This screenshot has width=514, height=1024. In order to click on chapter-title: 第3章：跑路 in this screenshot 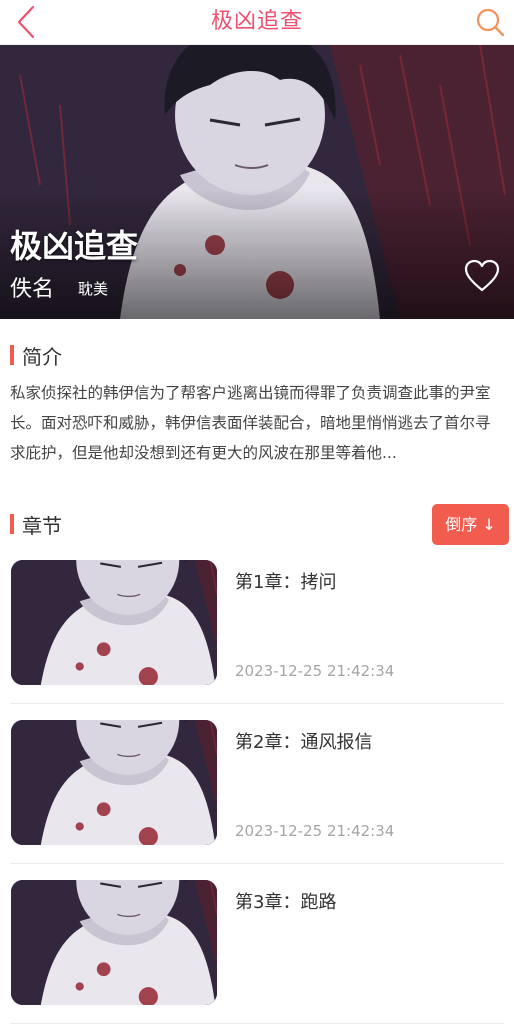, I will do `click(286, 902)`.